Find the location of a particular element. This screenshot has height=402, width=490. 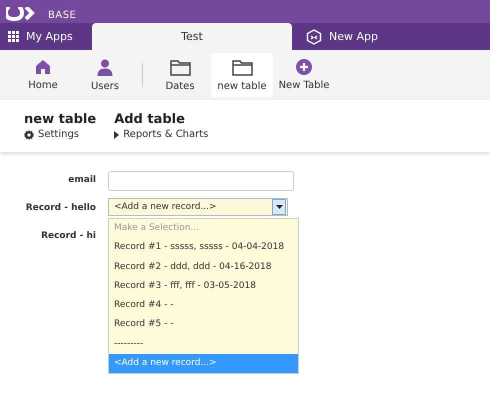

dropdown-option: --------- is located at coordinates (203, 344).